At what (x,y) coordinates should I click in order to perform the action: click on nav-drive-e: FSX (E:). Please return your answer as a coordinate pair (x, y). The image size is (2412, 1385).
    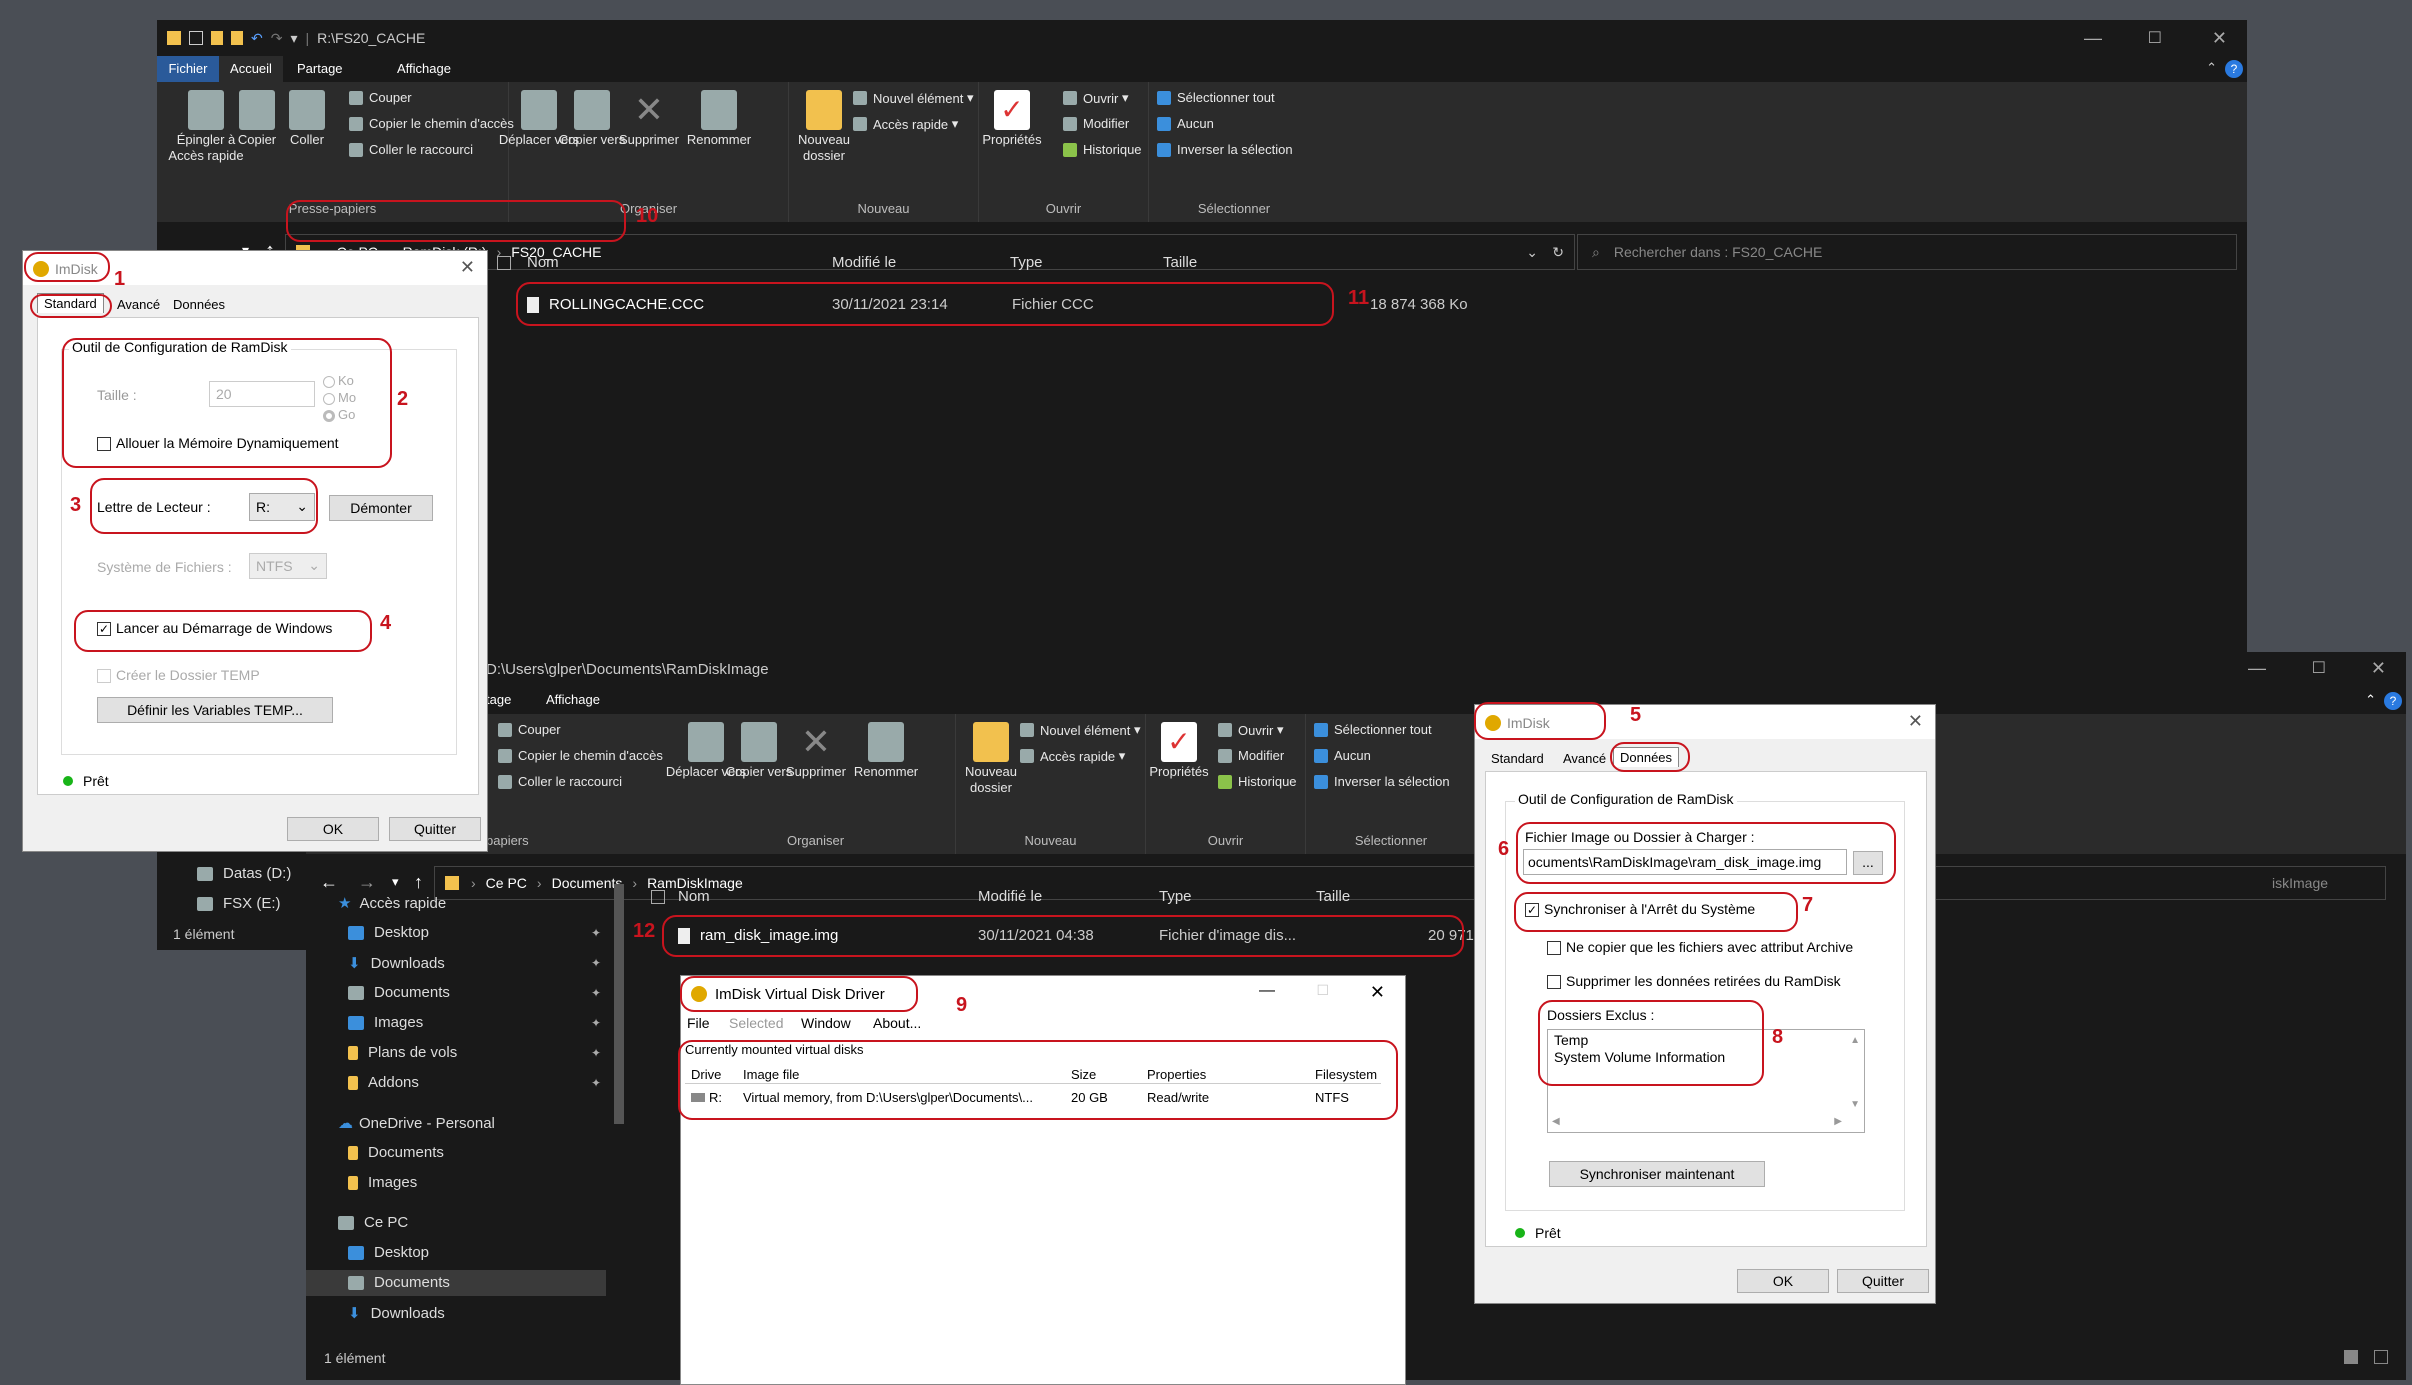
    Looking at the image, I should click on (239, 903).